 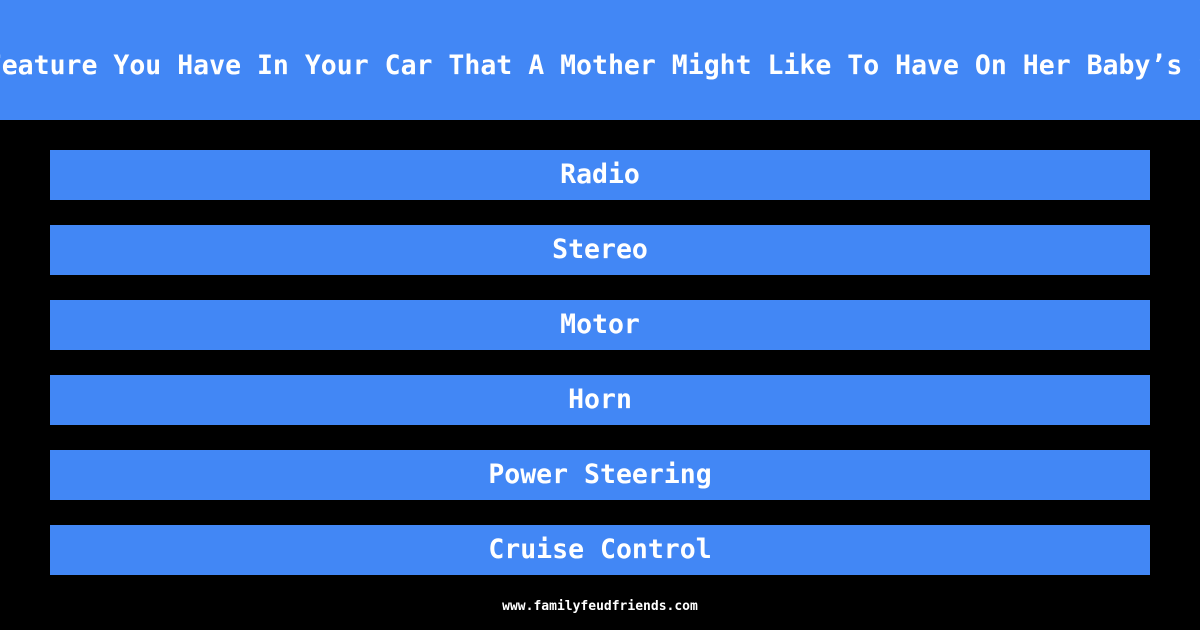 I want to click on answer-item: Cruise Control, so click(x=600, y=550).